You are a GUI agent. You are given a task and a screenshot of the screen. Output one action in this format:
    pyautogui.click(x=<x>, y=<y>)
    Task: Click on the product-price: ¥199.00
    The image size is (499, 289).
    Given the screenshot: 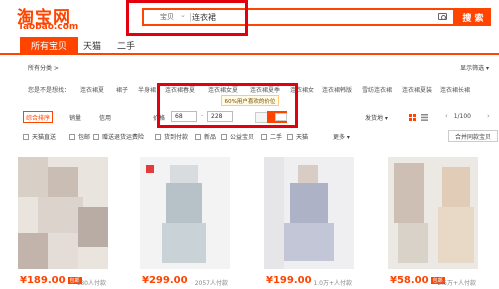 What is the action you would take?
    pyautogui.click(x=289, y=280)
    